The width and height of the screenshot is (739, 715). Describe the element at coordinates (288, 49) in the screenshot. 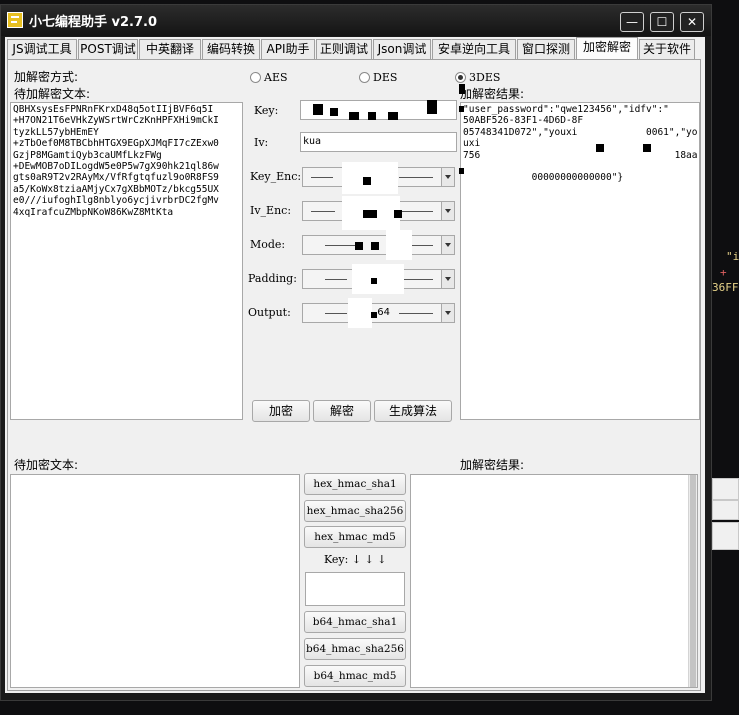

I see `tab-api-helper: API助手` at that location.